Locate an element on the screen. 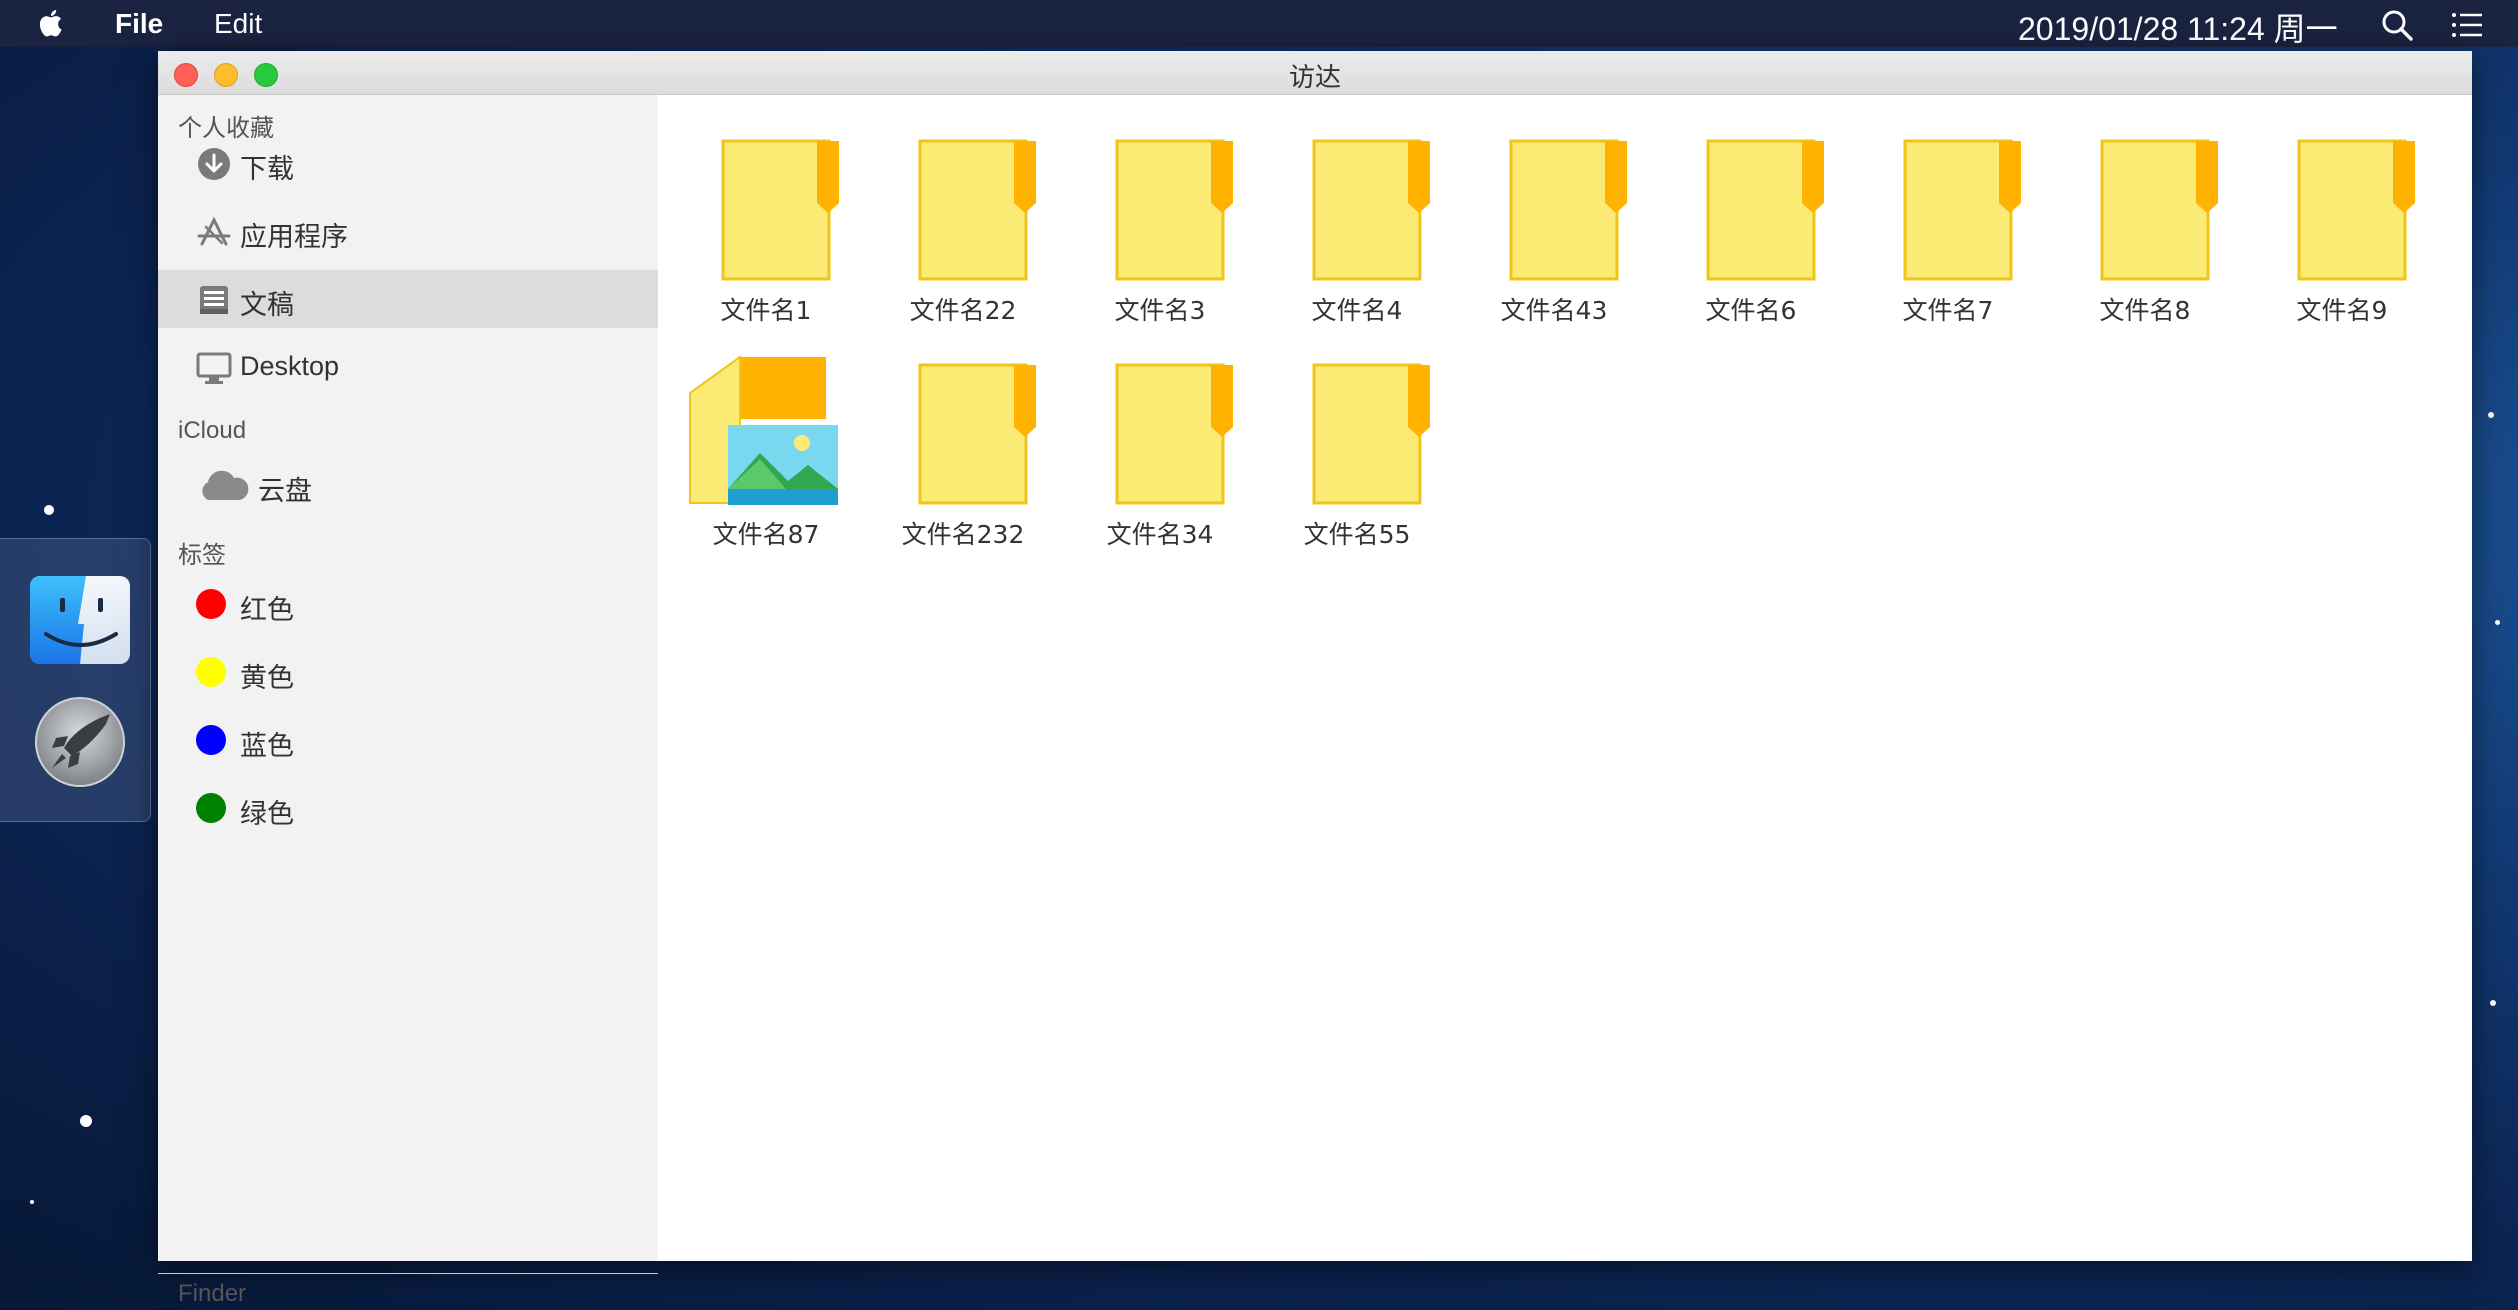  notification-center-icon is located at coordinates (2467, 25).